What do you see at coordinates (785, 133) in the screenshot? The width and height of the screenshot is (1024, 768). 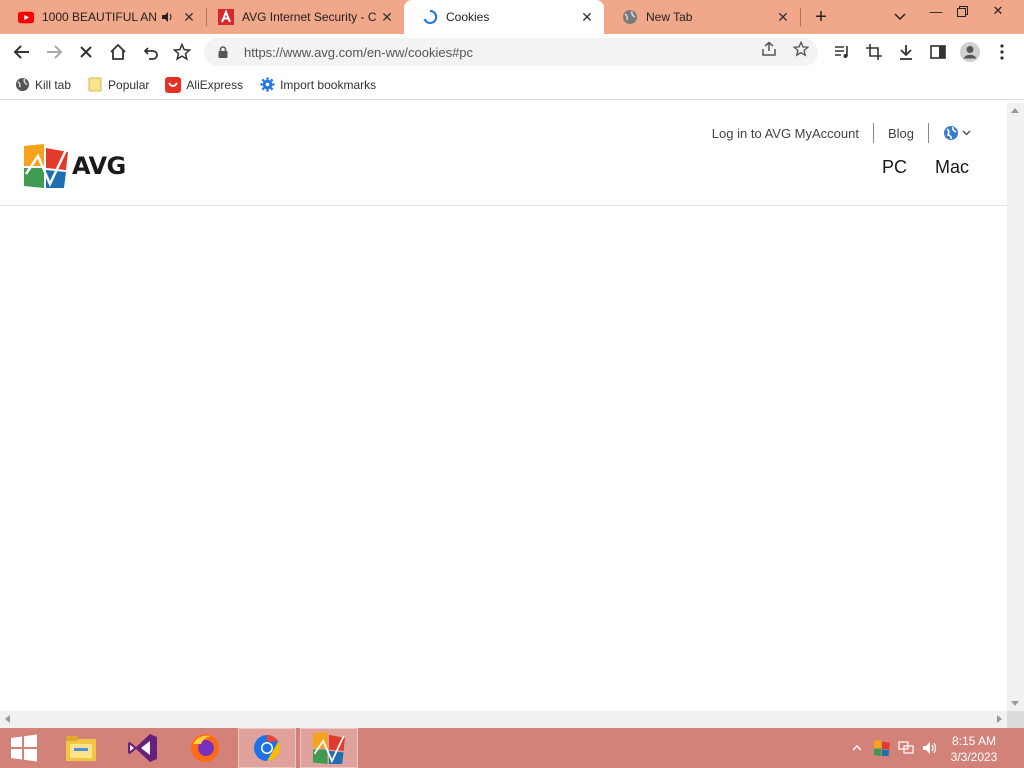 I see `login-link: Log in to AVG MyAccount` at bounding box center [785, 133].